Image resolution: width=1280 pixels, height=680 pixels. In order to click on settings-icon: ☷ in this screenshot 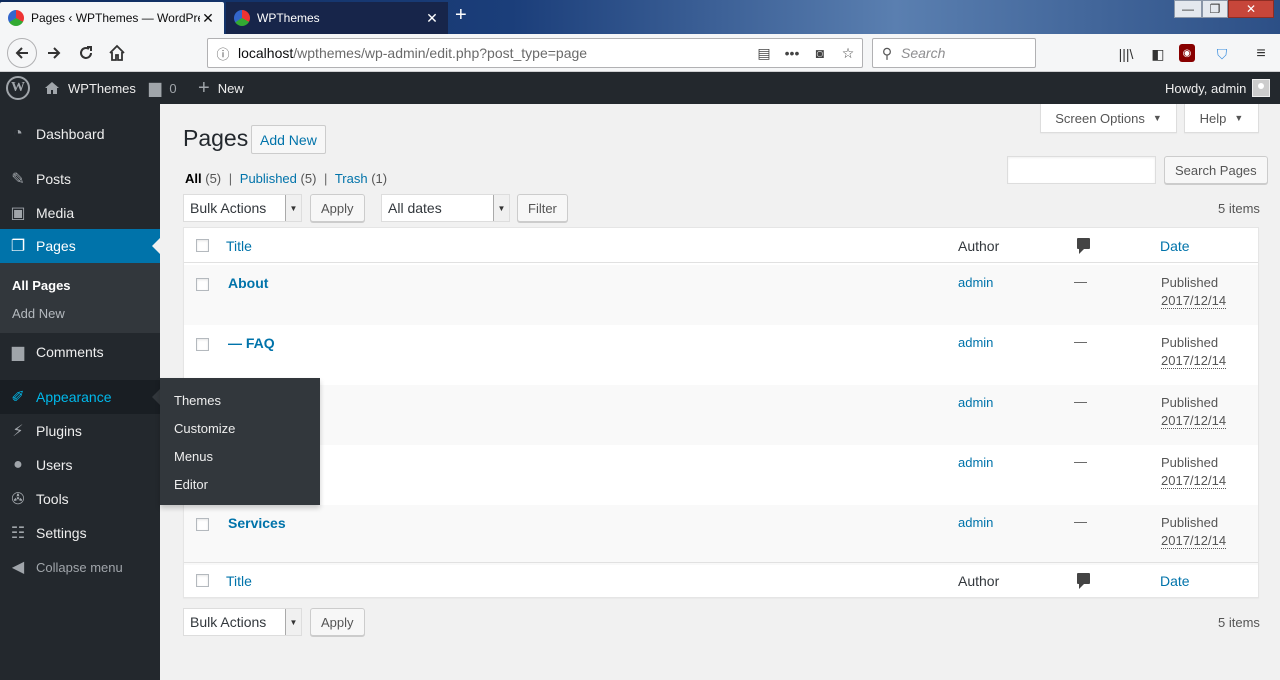, I will do `click(18, 533)`.